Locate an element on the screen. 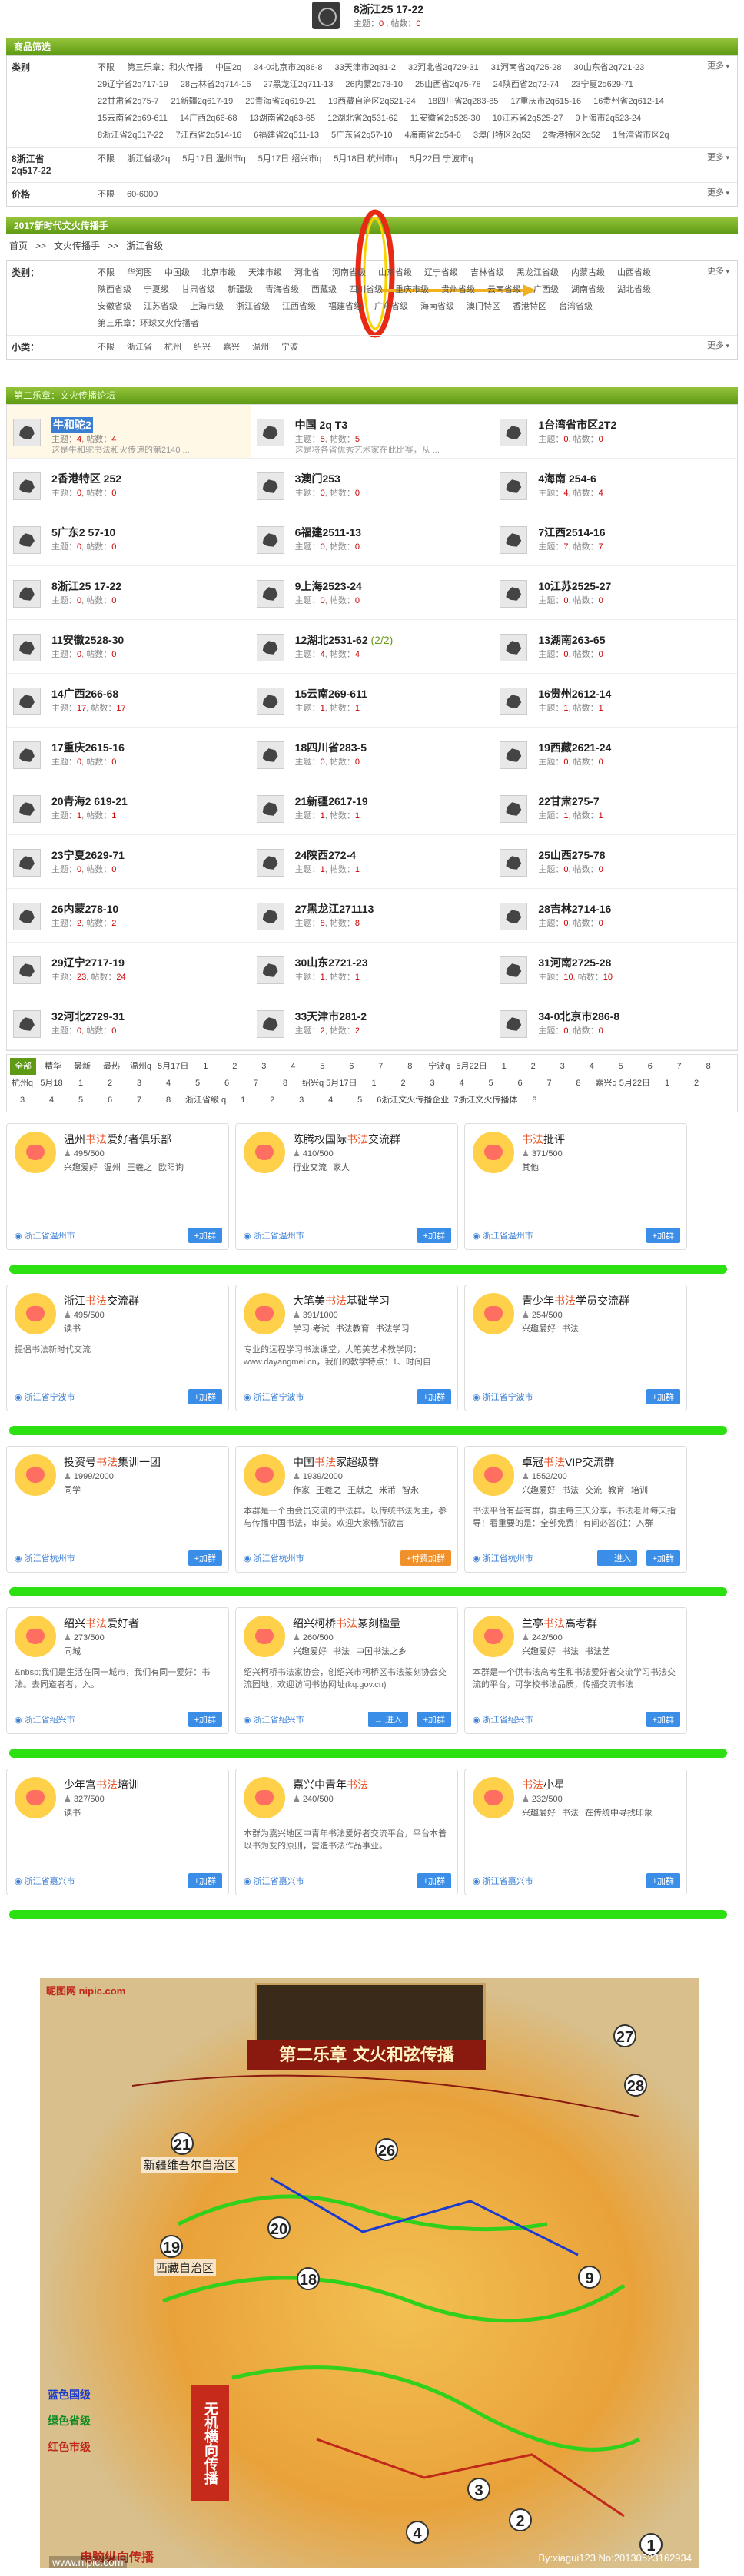 This screenshot has height=2576, width=744. breadcrumb-link: 文火传播手 is located at coordinates (77, 245).